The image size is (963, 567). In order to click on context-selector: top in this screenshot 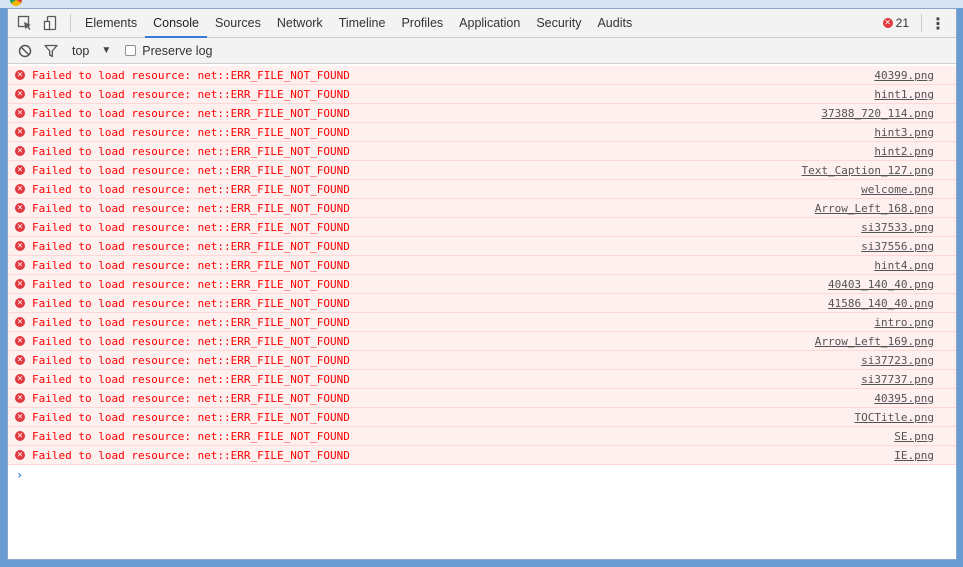, I will do `click(80, 51)`.